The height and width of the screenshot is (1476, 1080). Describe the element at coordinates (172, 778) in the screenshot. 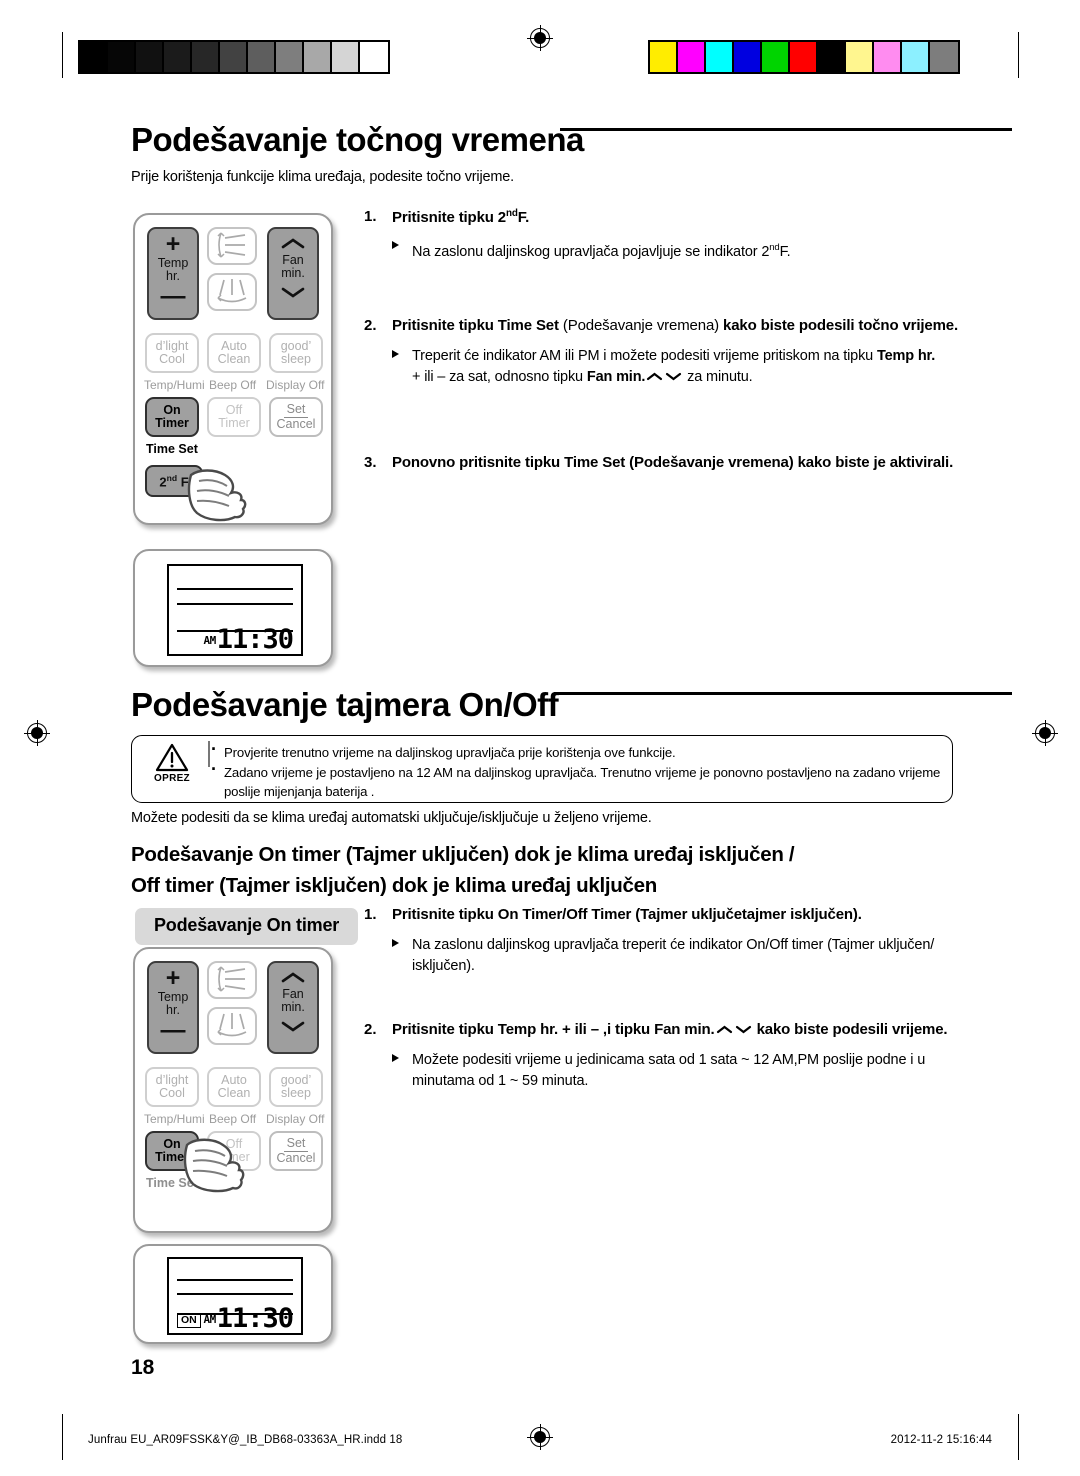

I see `caution-label: OPREZ` at that location.